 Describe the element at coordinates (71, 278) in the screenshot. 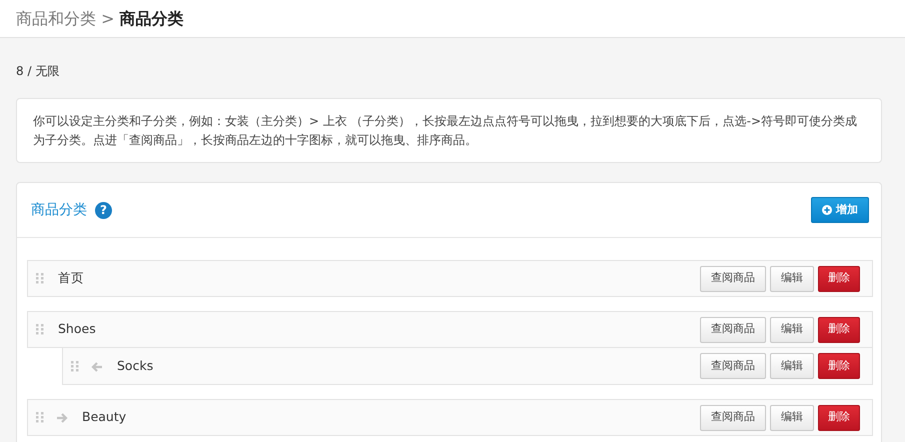

I see `category-name: 首页` at that location.